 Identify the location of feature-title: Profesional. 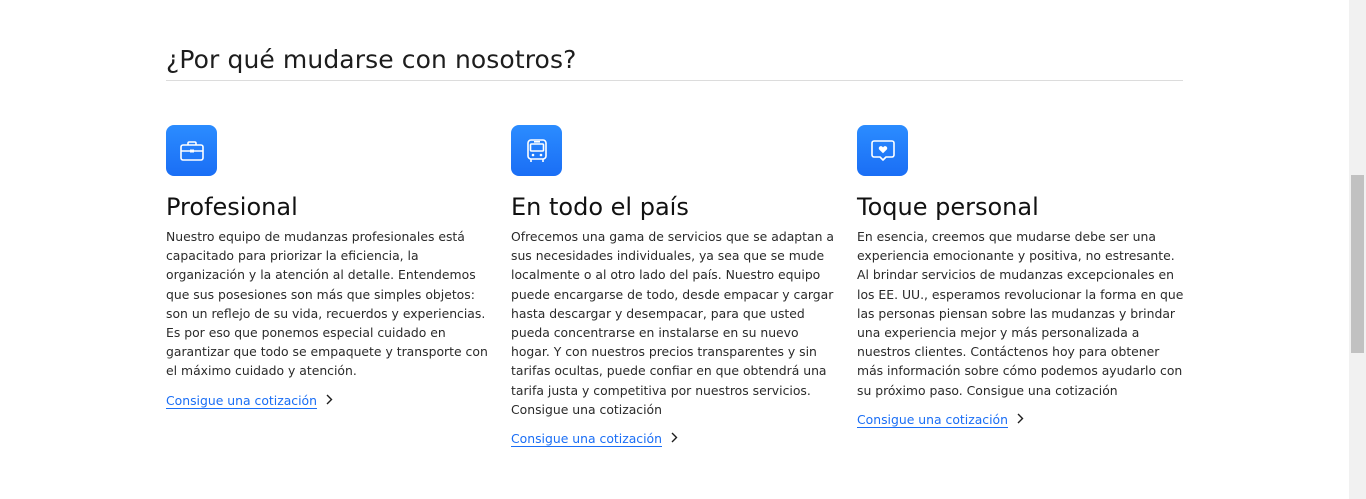
(232, 207).